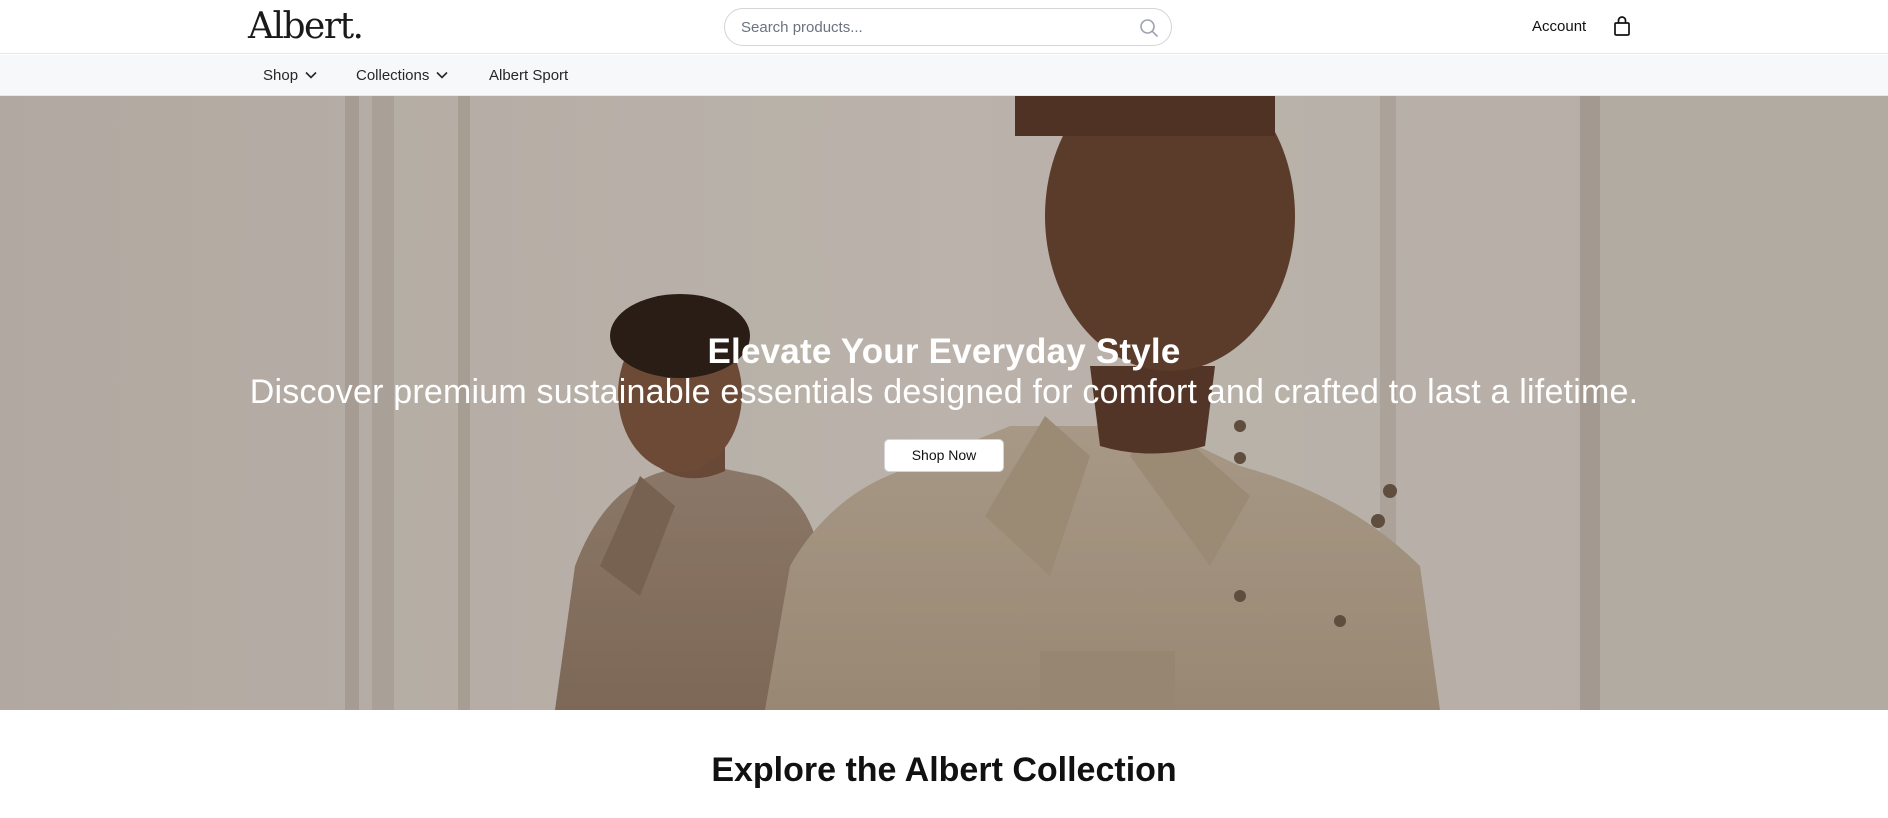  I want to click on search-input, so click(931, 27).